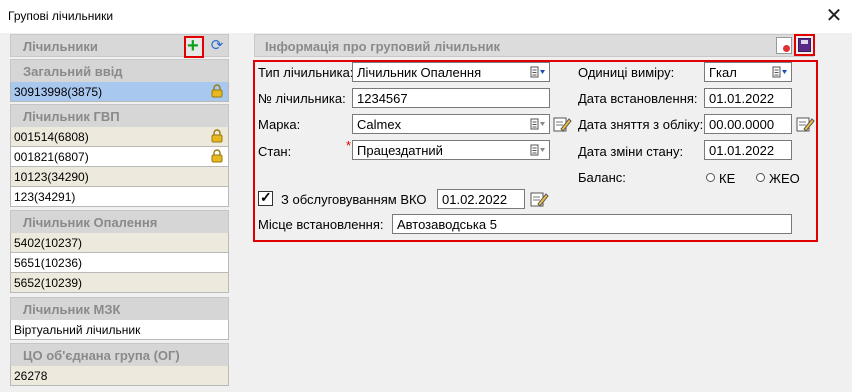 Image resolution: width=852 pixels, height=392 pixels. What do you see at coordinates (77, 330) in the screenshot?
I see `list-item-label: Віртуальний лічильник` at bounding box center [77, 330].